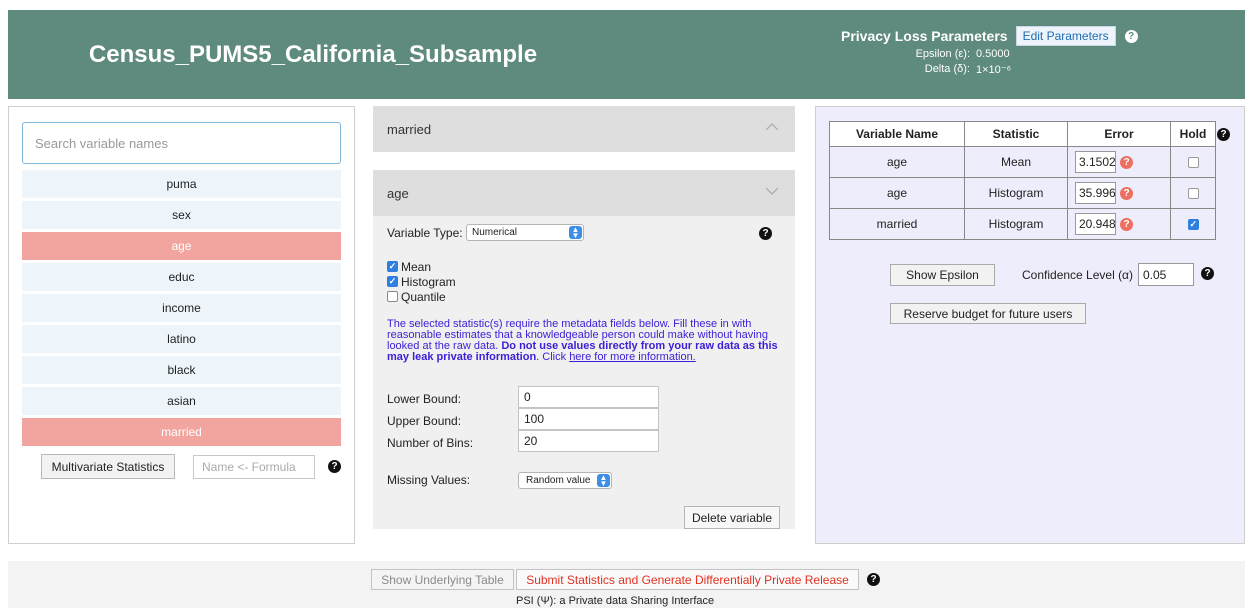  I want to click on more-info-link: here for more information., so click(632, 357).